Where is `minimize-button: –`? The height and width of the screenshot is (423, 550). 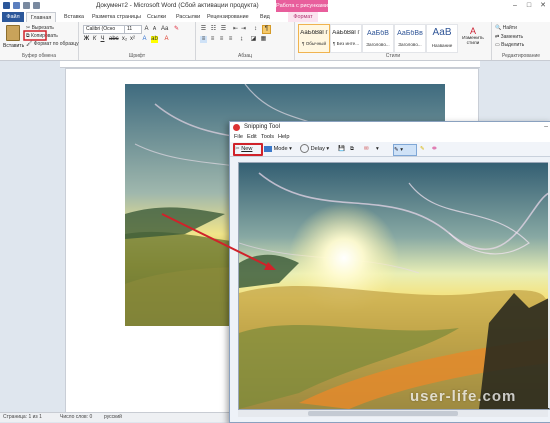 minimize-button: – is located at coordinates (515, 5).